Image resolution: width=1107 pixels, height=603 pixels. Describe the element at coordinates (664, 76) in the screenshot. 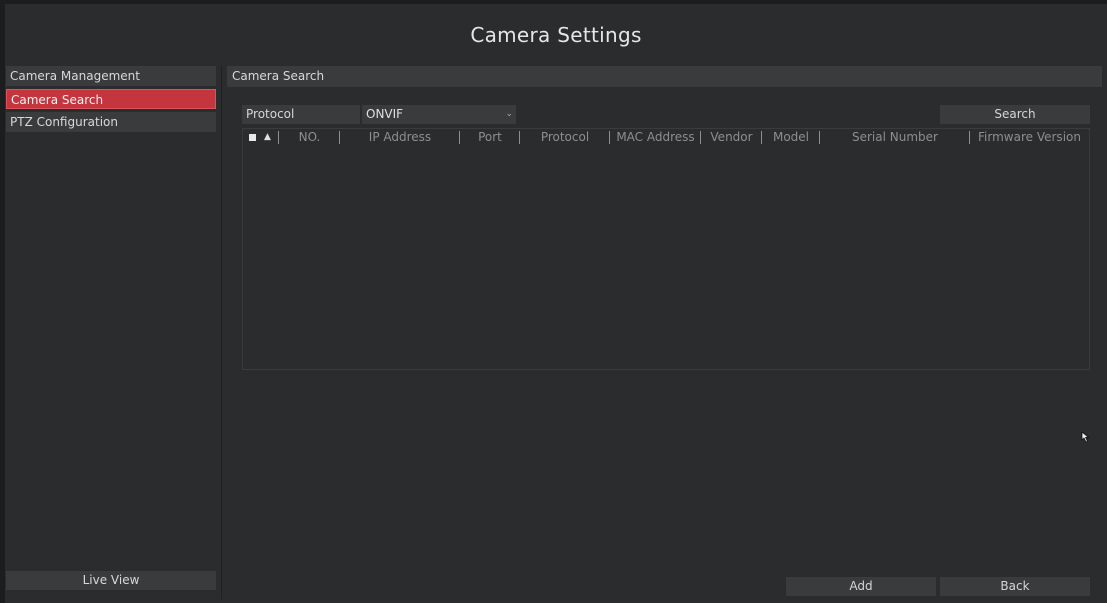

I see `section-title: Camera Search` at that location.